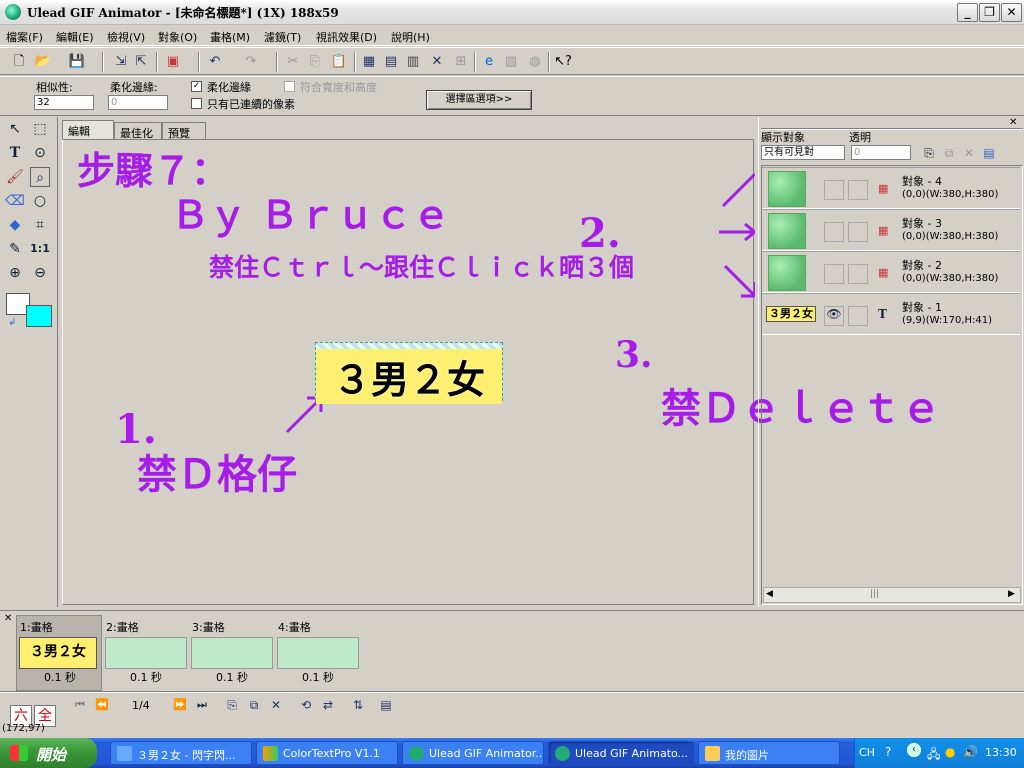 The height and width of the screenshot is (768, 1024). What do you see at coordinates (177, 37) in the screenshot?
I see `menu-object: 對象(O)` at bounding box center [177, 37].